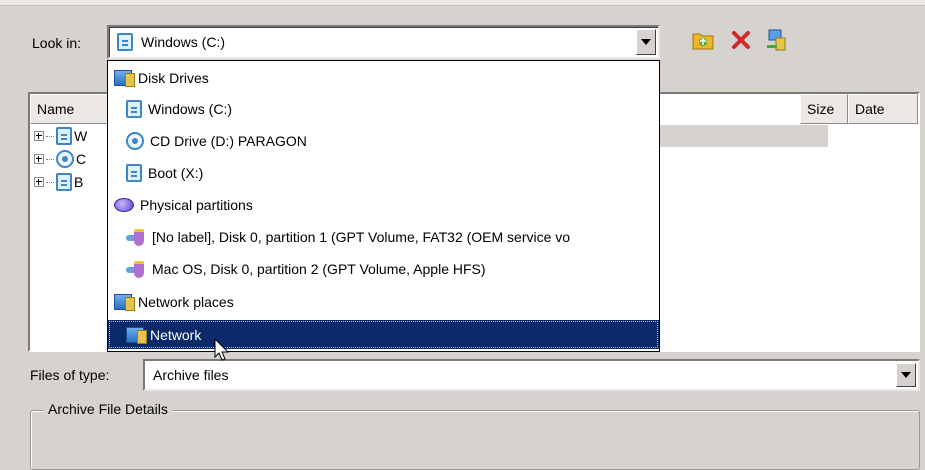 This screenshot has width=925, height=470. Describe the element at coordinates (383, 108) in the screenshot. I see `dropdown-item-windows-c: Windows (C:)` at that location.